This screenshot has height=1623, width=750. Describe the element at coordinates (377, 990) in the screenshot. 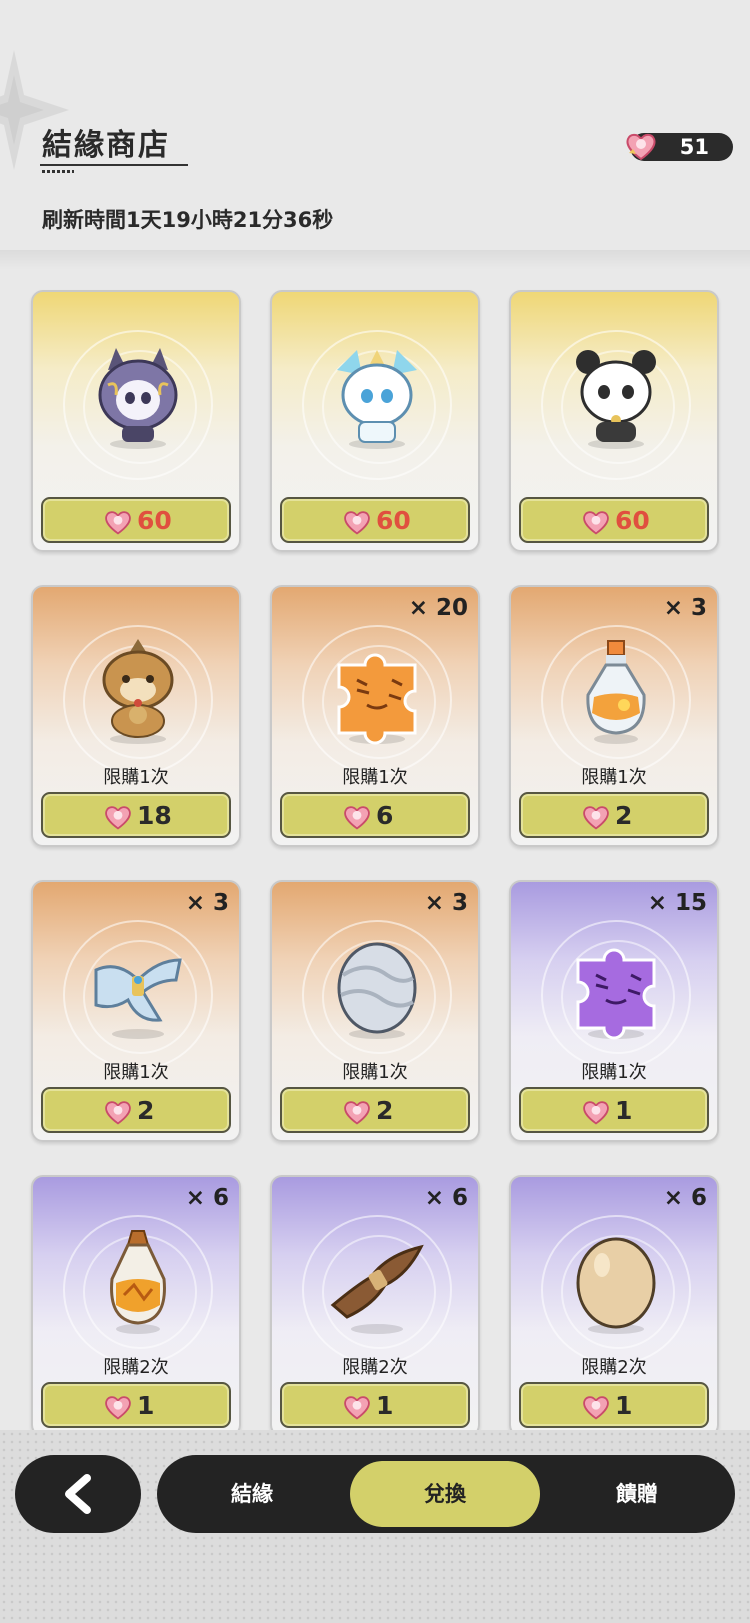

I see `silver-egg-icon` at that location.